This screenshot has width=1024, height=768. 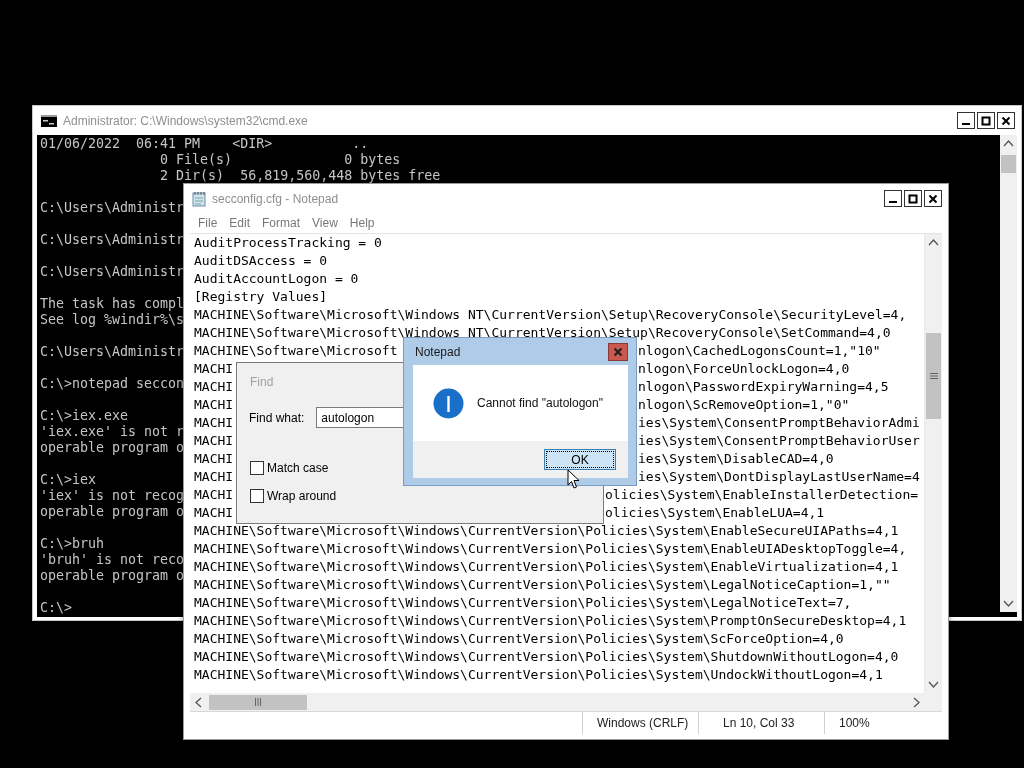 What do you see at coordinates (112, 384) in the screenshot?
I see `console-line: C:\>notepad seccon` at bounding box center [112, 384].